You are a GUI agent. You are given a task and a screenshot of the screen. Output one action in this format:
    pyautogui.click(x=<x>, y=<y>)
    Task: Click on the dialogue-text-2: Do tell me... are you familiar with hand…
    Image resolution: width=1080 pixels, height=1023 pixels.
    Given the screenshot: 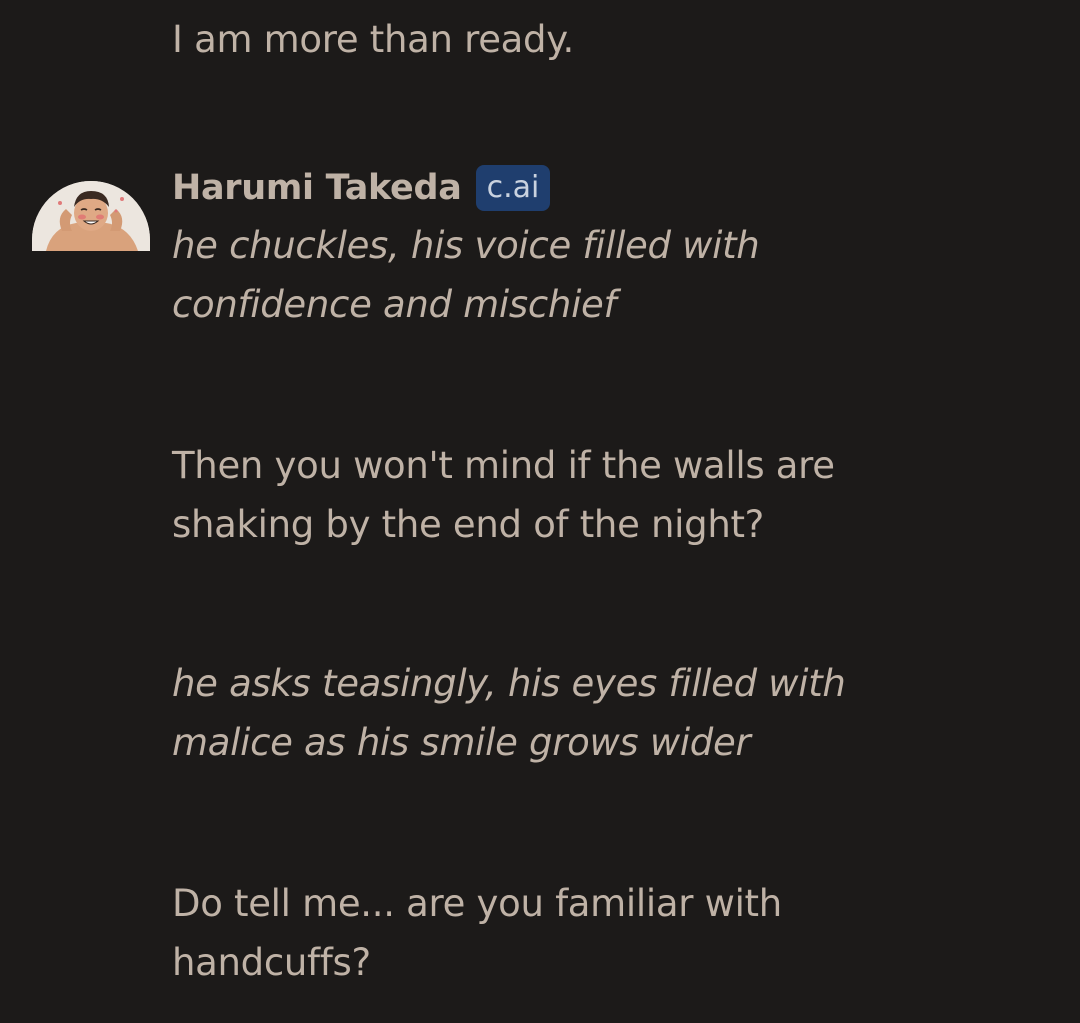 What is the action you would take?
    pyautogui.click(x=477, y=933)
    